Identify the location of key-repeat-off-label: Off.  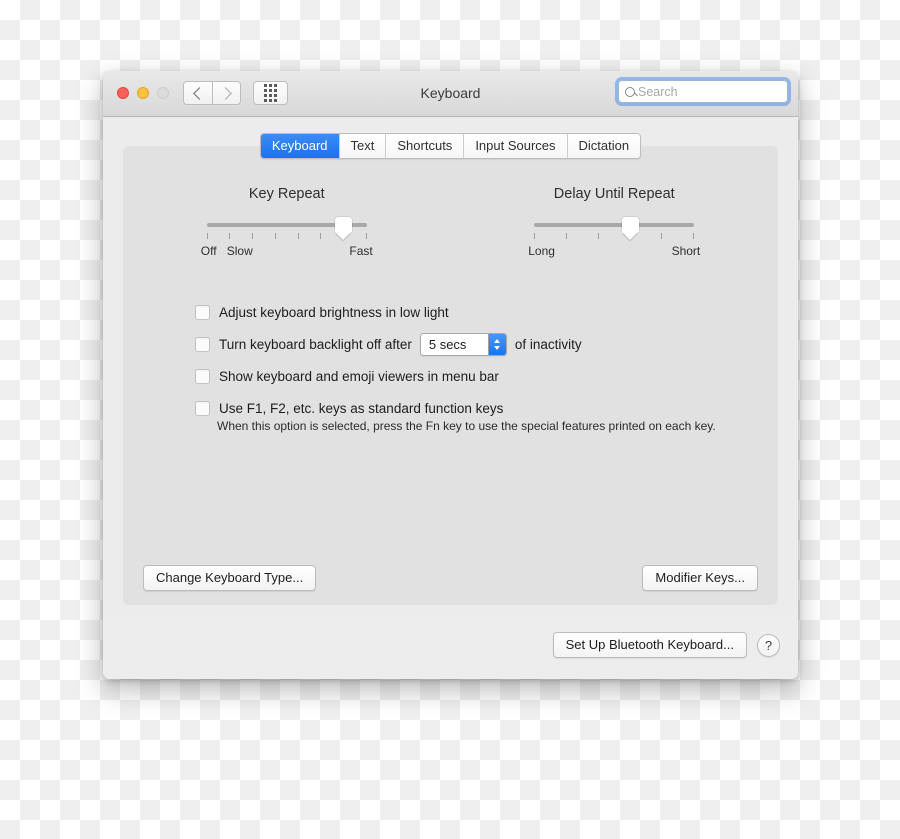
(208, 251).